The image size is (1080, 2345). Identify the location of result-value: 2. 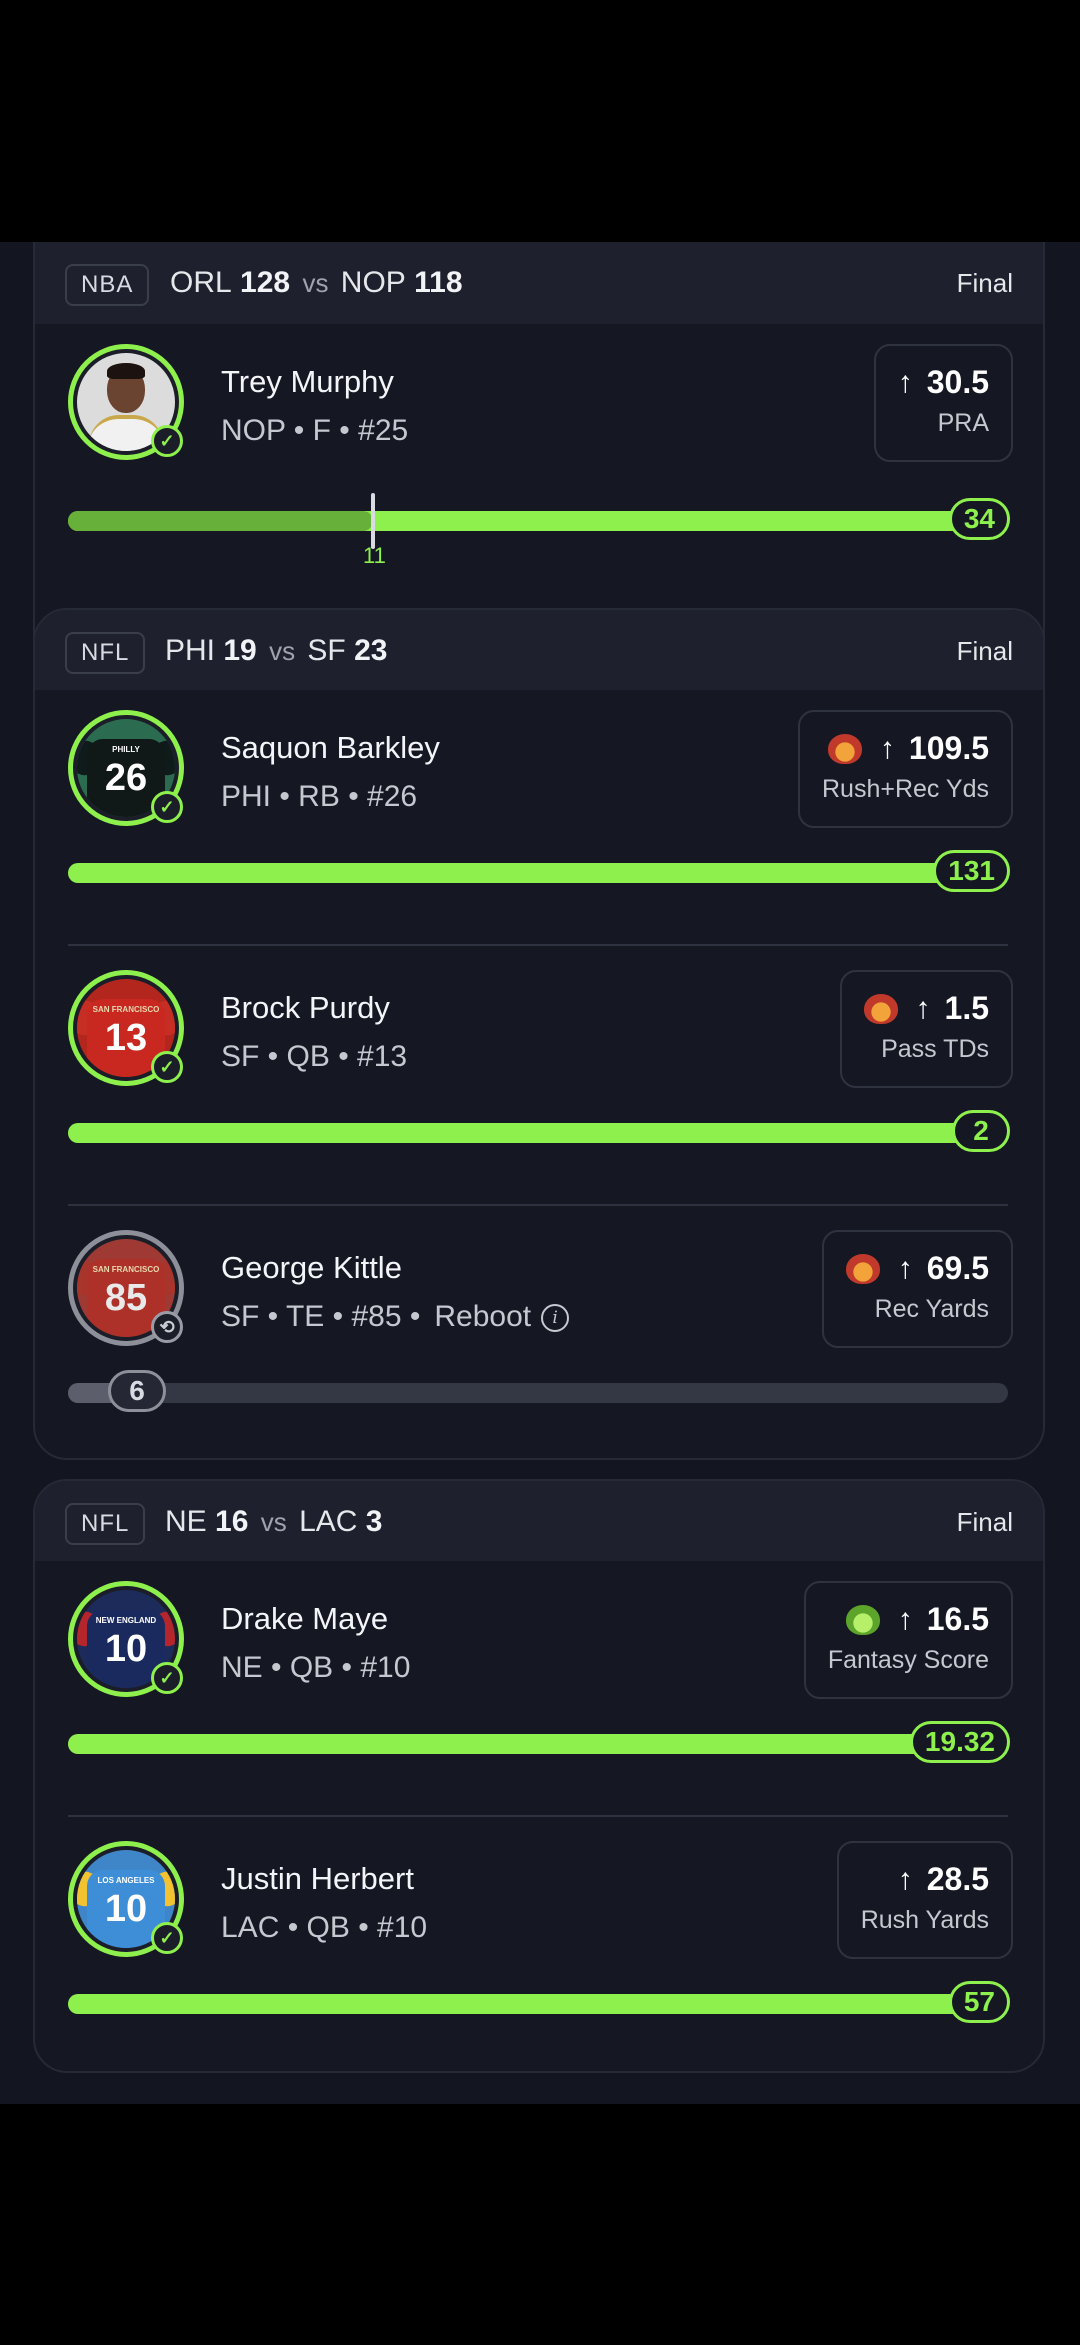
(981, 1131).